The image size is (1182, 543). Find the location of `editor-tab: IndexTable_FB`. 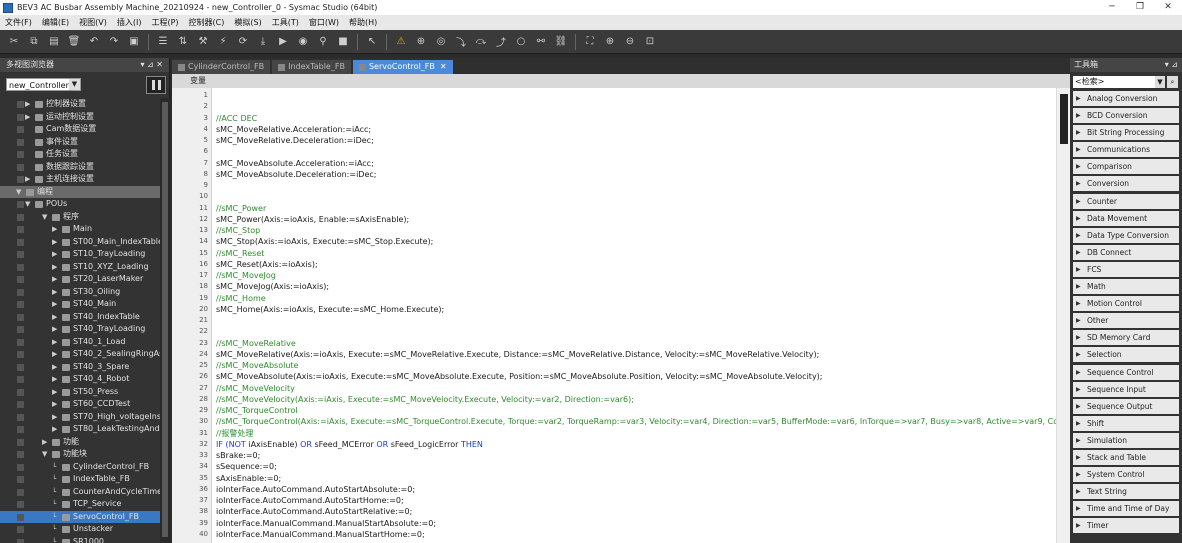

editor-tab: IndexTable_FB is located at coordinates (311, 67).